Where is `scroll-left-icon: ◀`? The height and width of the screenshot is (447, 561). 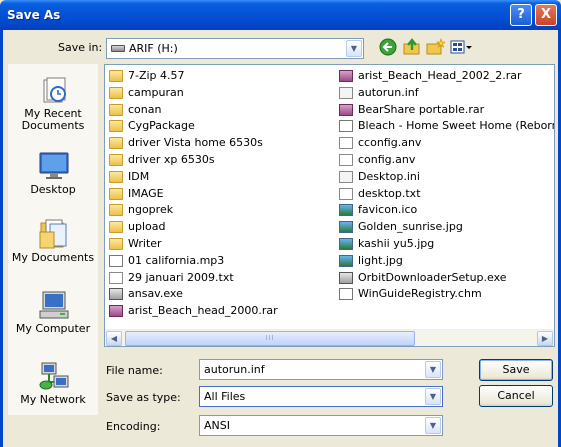 scroll-left-icon: ◀ is located at coordinates (114, 338).